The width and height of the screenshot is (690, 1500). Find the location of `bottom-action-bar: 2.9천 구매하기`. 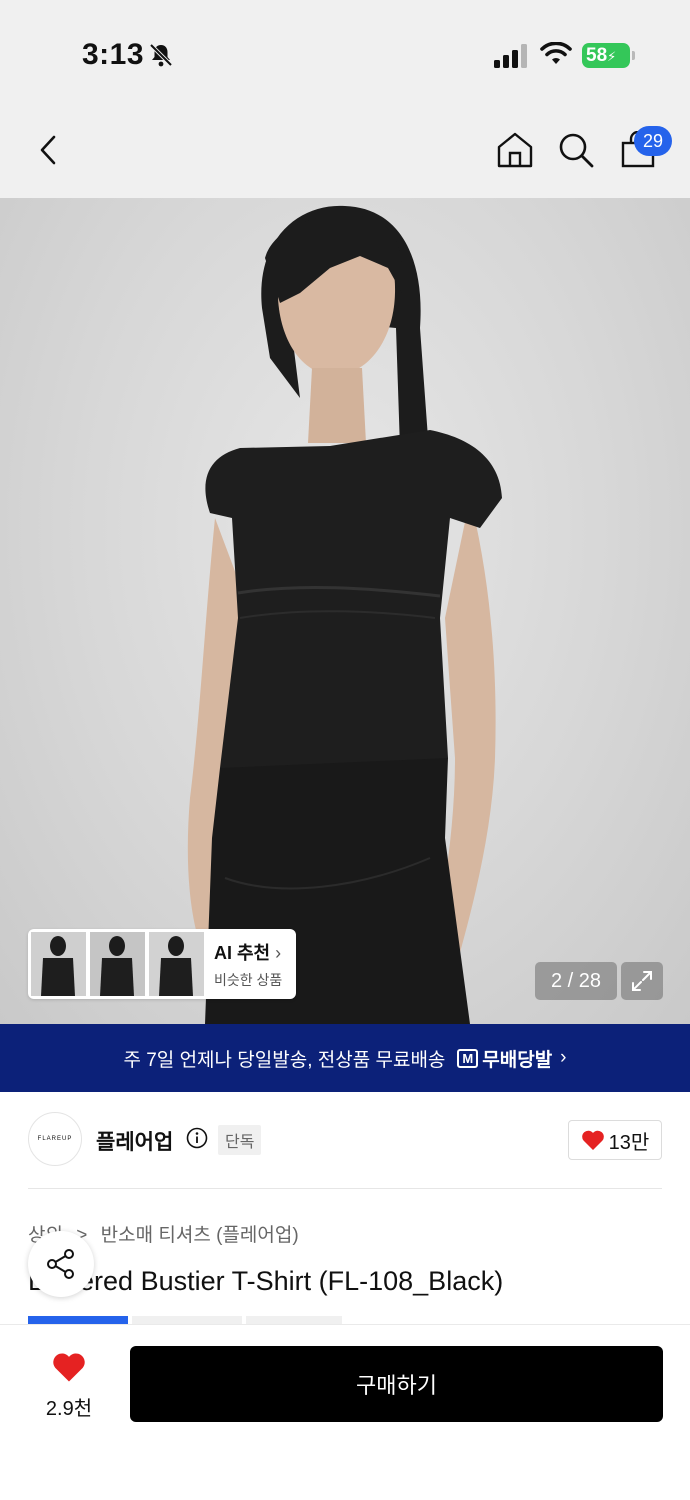

bottom-action-bar: 2.9천 구매하기 is located at coordinates (345, 1412).